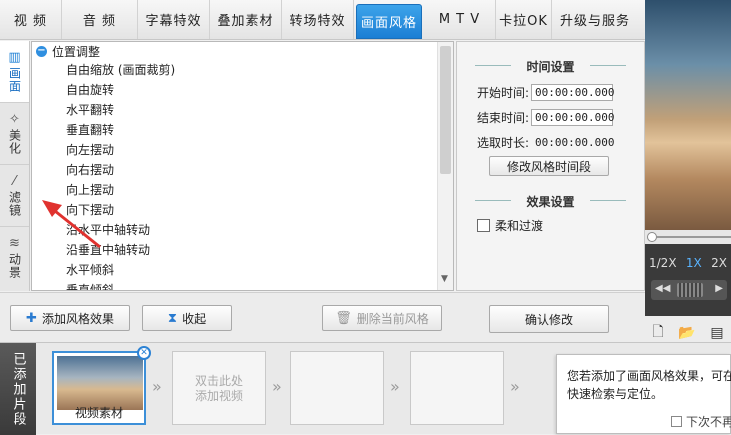  I want to click on style-list-item: 自由缩放 (画面裁剪), so click(242, 70).